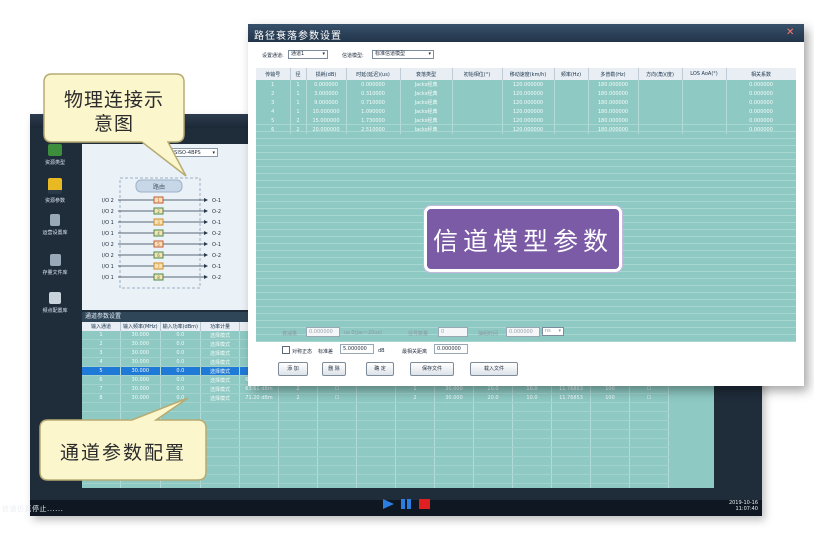 The height and width of the screenshot is (552, 814). Describe the element at coordinates (113, 112) in the screenshot. I see `physical-callout-text: 物理连接示意图` at that location.